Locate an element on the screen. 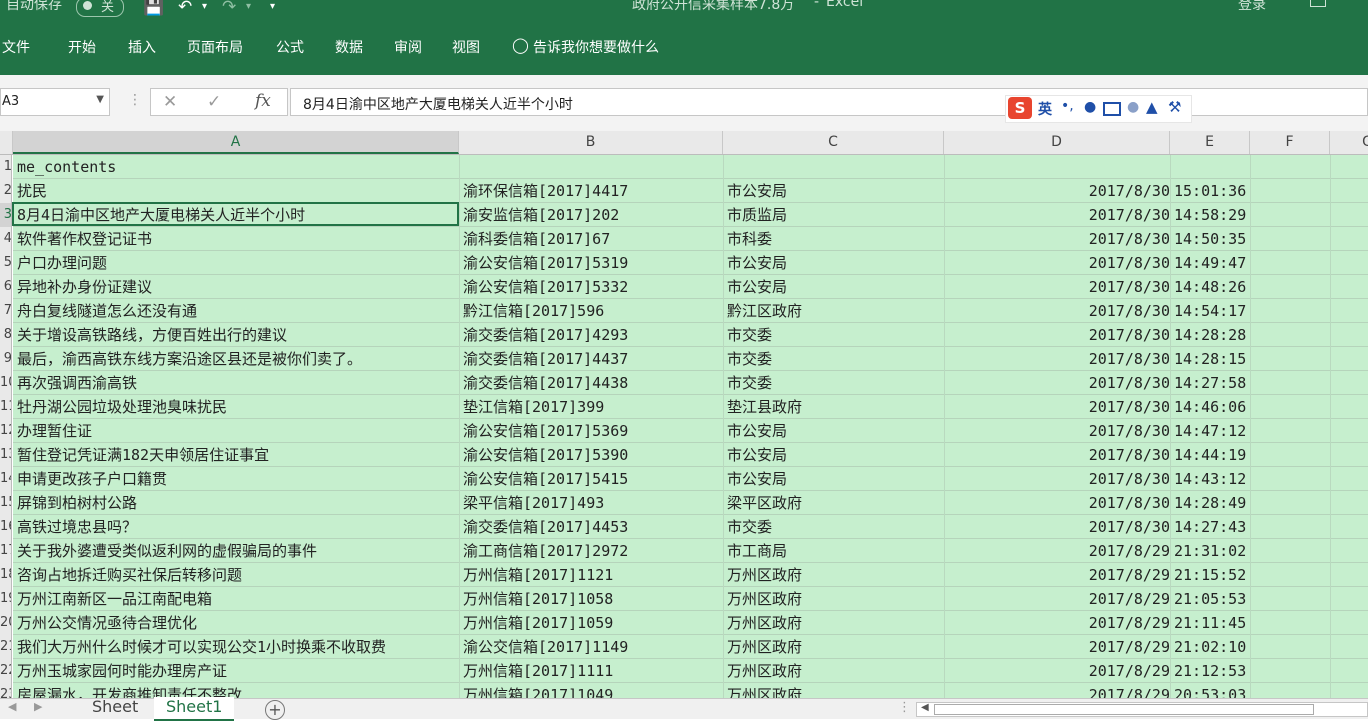 This screenshot has width=1368, height=721. ribbon-display-icon is located at coordinates (1318, 3).